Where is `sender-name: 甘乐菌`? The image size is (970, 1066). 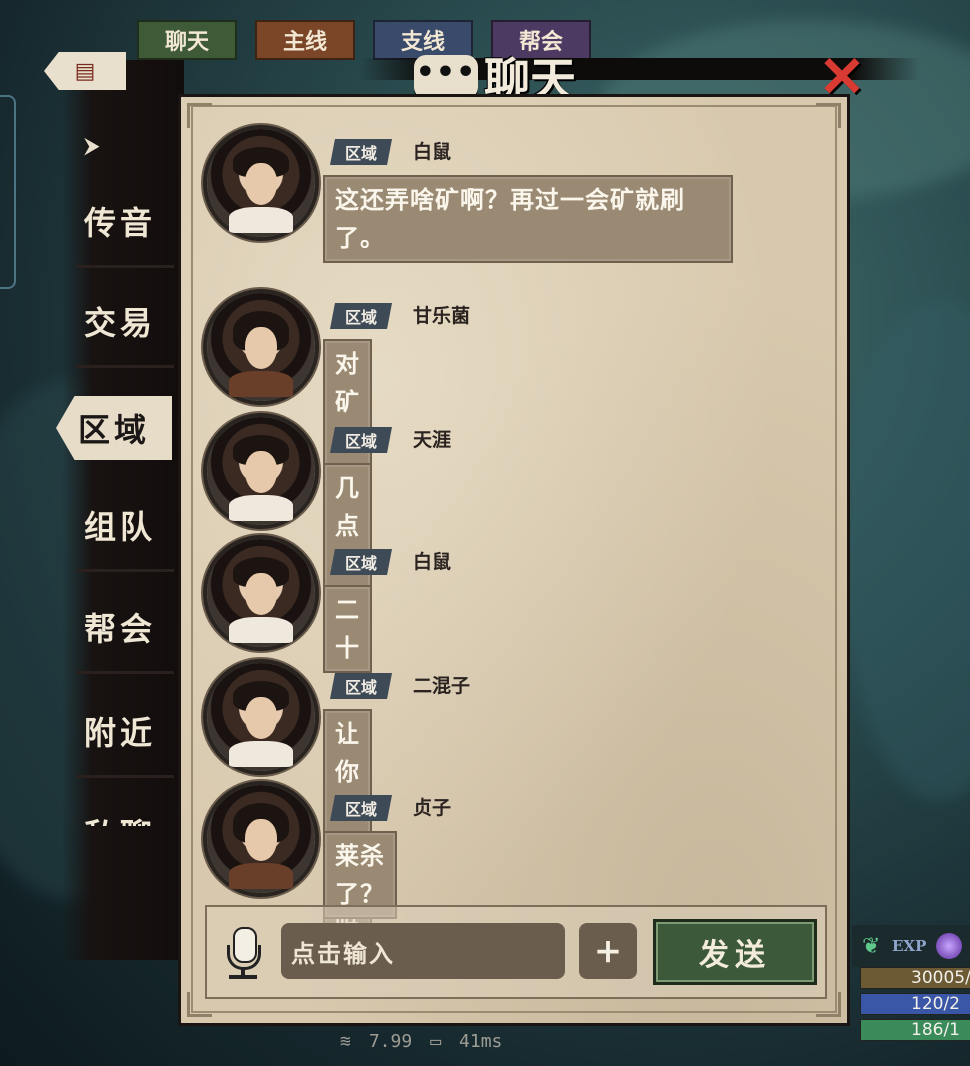 sender-name: 甘乐菌 is located at coordinates (441, 314).